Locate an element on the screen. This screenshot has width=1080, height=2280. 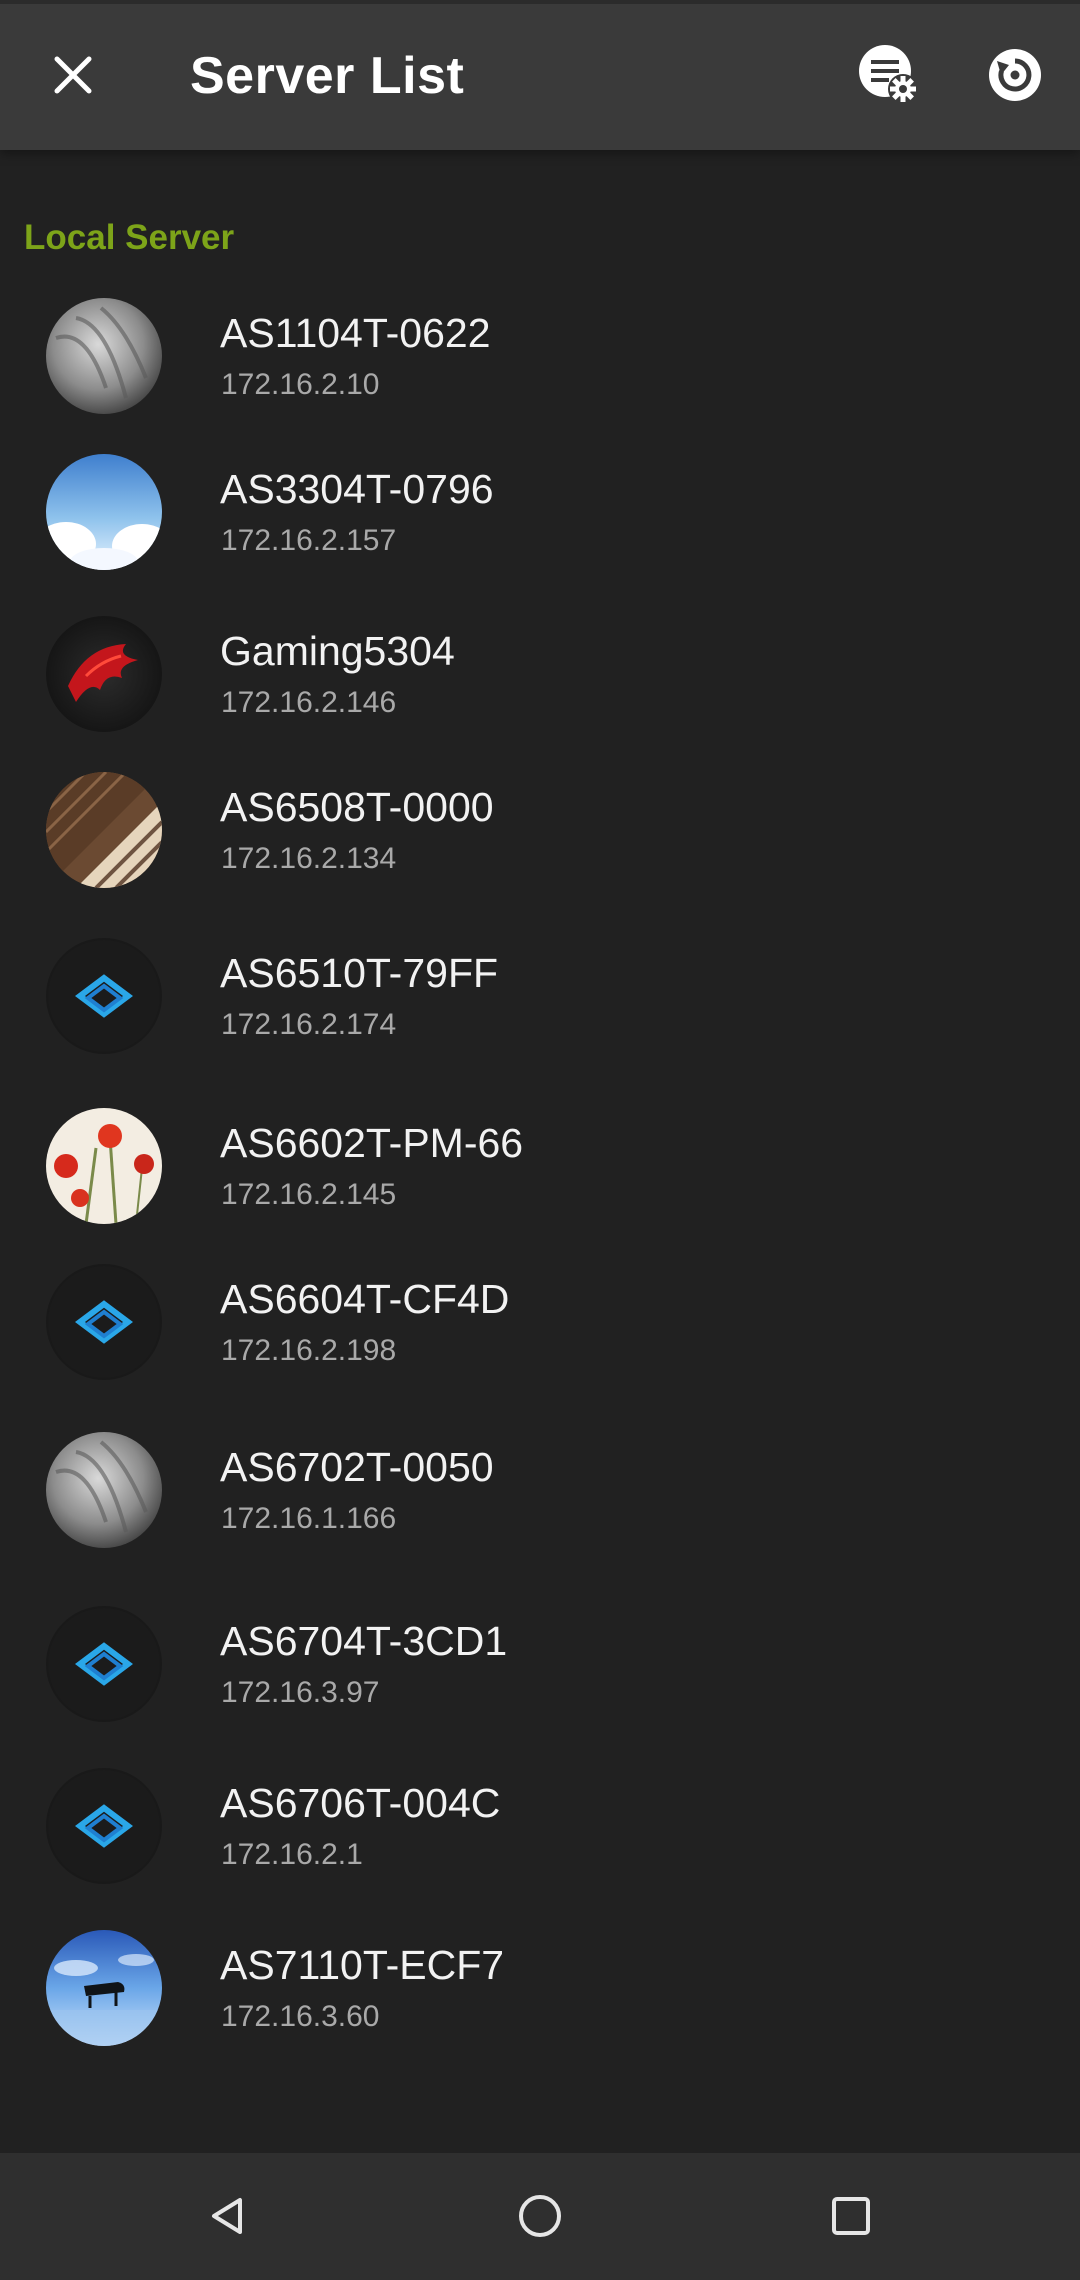
server-ip: 172.16.2.198 is located at coordinates (309, 1350).